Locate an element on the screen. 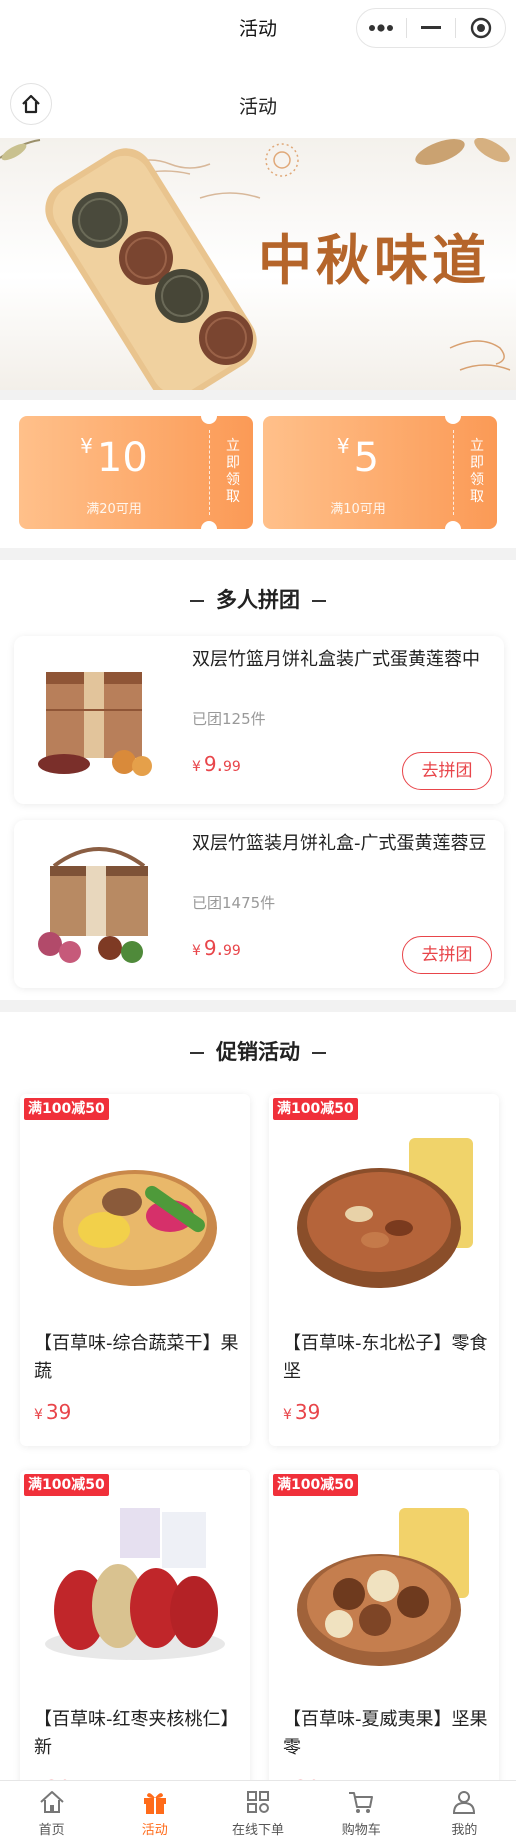 Image resolution: width=516 pixels, height=1848 pixels. tab-profile: 我的 is located at coordinates (464, 1814).